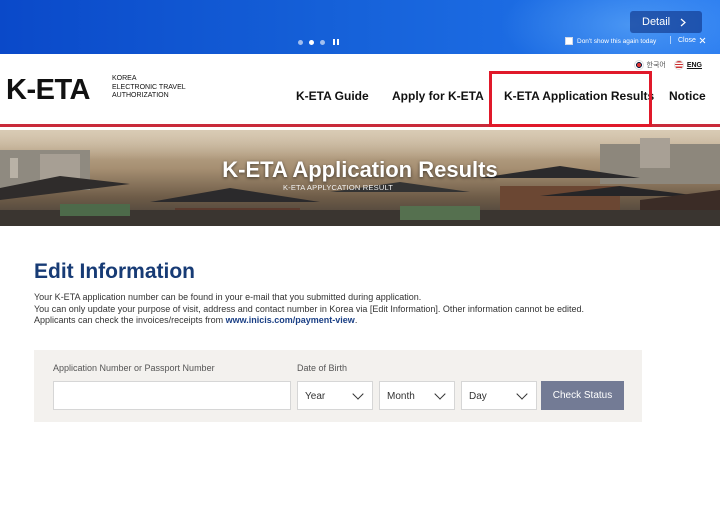 Image resolution: width=720 pixels, height=520 pixels. I want to click on application-number-label: Application Number or Passport Number, so click(134, 368).